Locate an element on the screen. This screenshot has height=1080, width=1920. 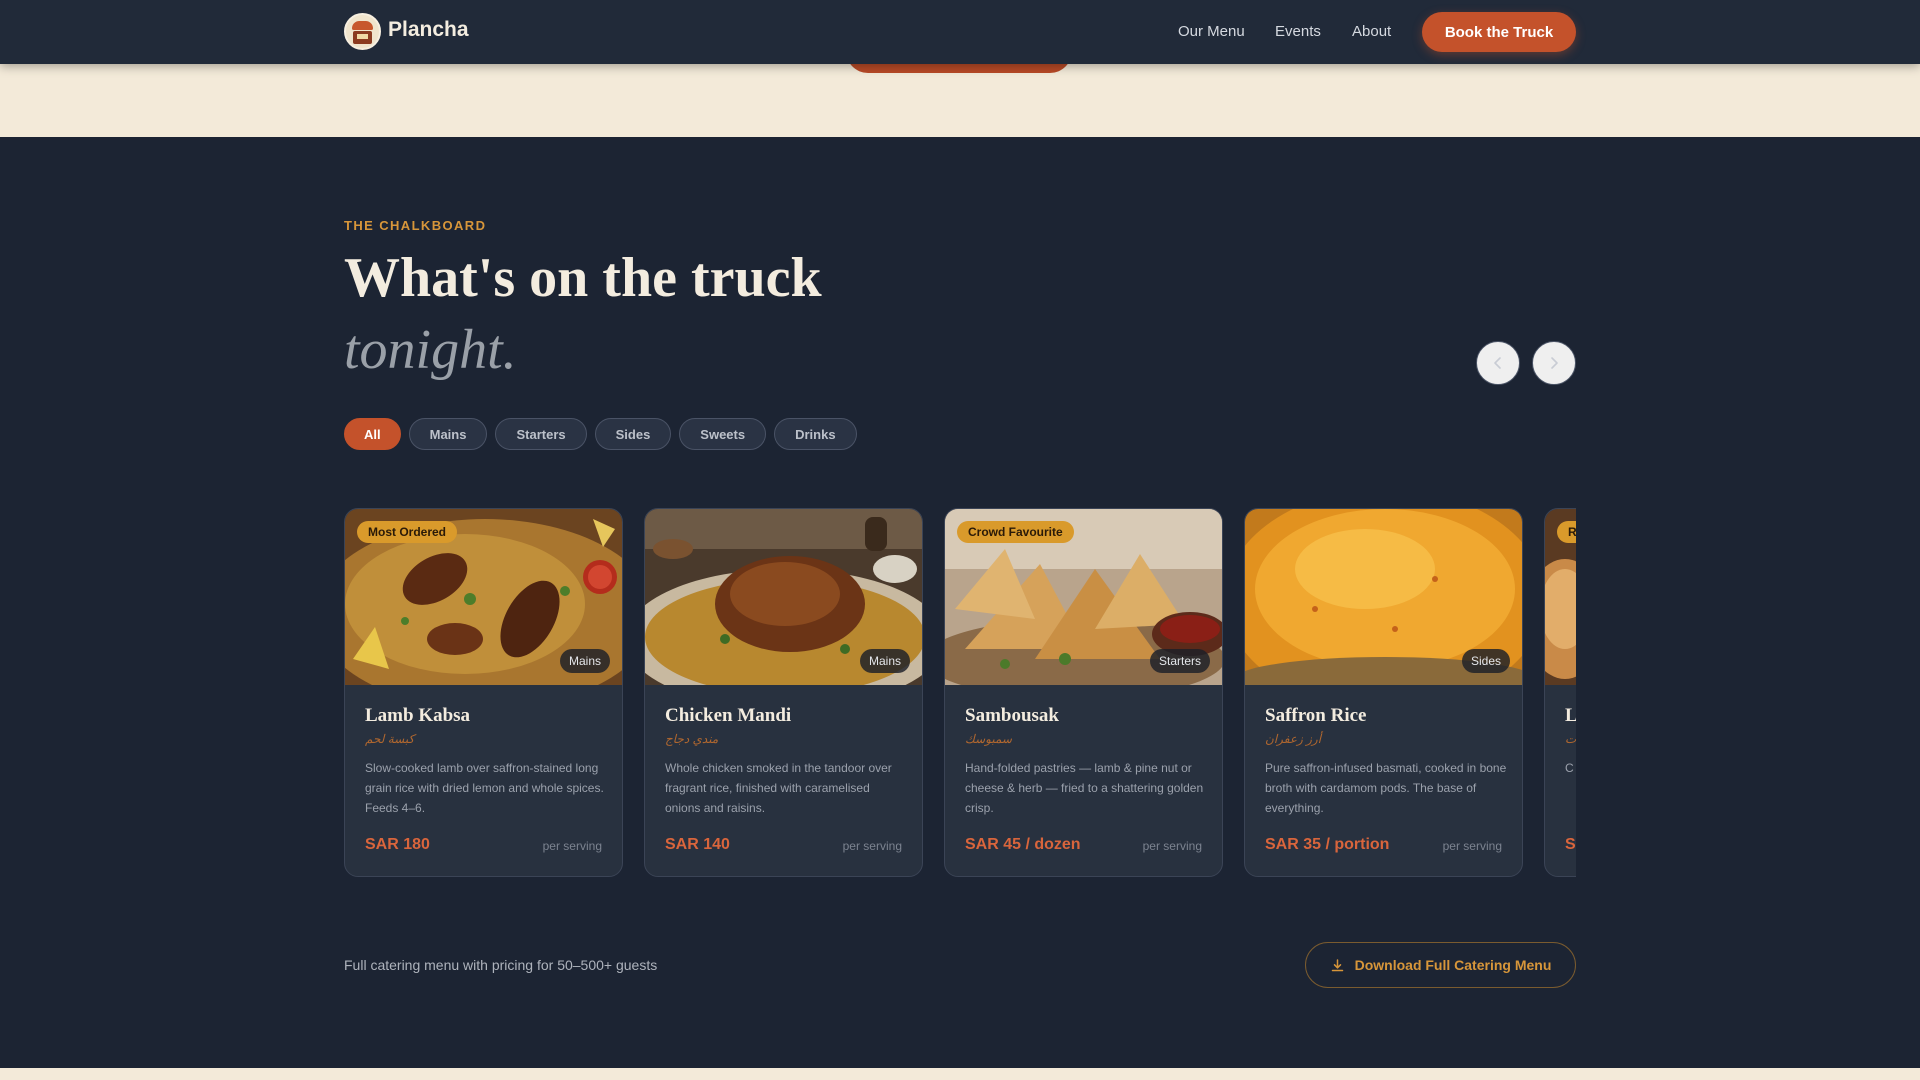
nav-link-our-menu: Our Menu is located at coordinates (1211, 31).